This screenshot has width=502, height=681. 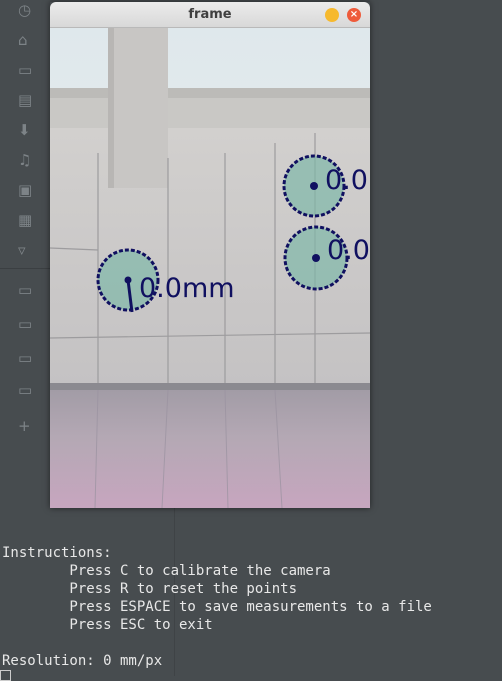 What do you see at coordinates (166, 571) in the screenshot?
I see `instruction-line: Press C to calibrate the camera` at bounding box center [166, 571].